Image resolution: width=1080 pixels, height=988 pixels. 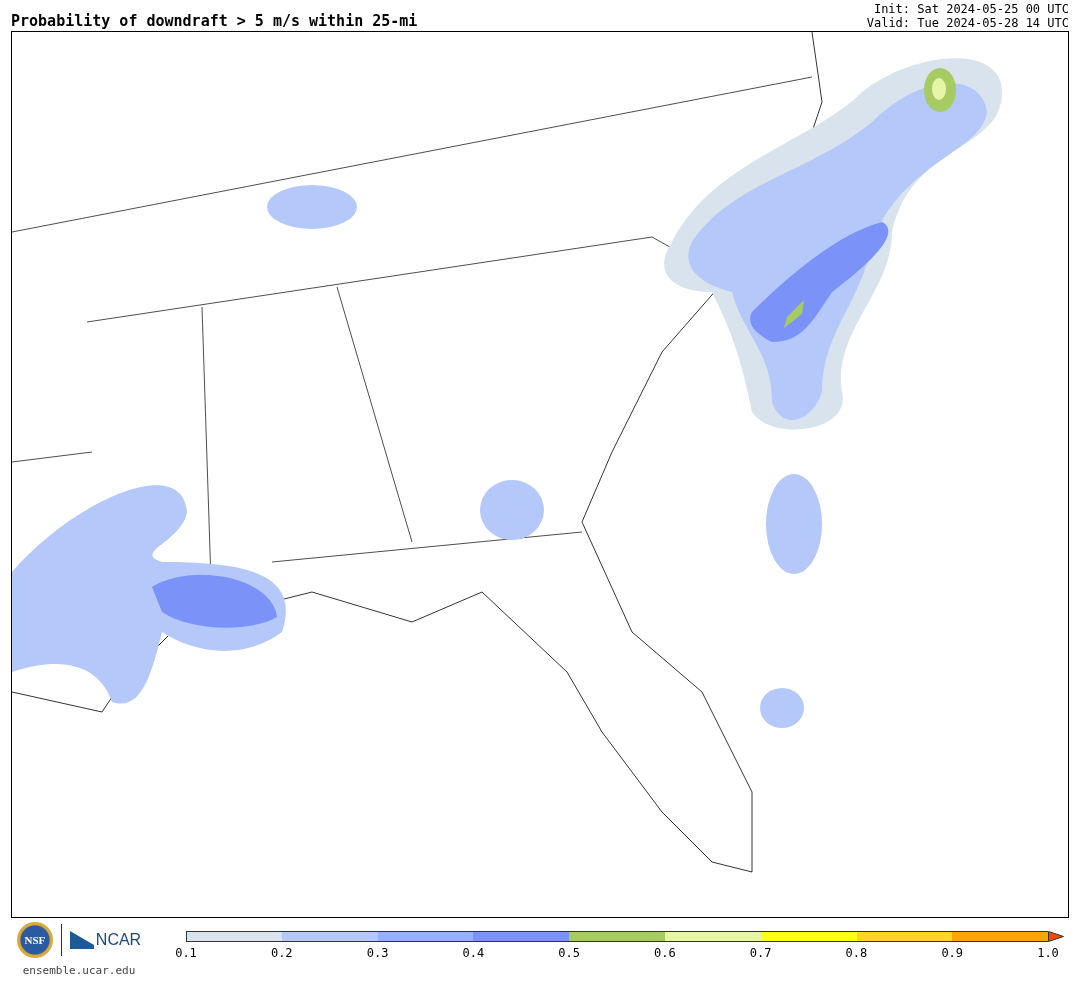 What do you see at coordinates (105, 940) in the screenshot?
I see `ncar-logo: NCAR` at bounding box center [105, 940].